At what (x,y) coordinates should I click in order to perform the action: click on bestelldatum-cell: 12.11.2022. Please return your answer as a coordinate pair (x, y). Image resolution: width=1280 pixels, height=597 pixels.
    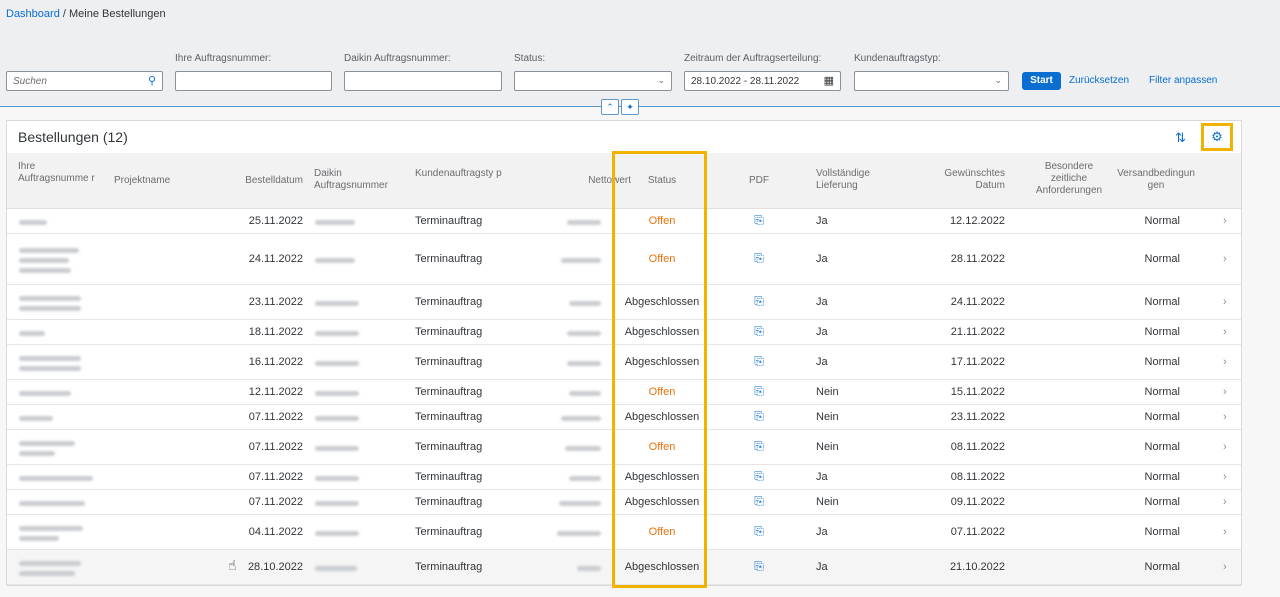
    Looking at the image, I should click on (275, 392).